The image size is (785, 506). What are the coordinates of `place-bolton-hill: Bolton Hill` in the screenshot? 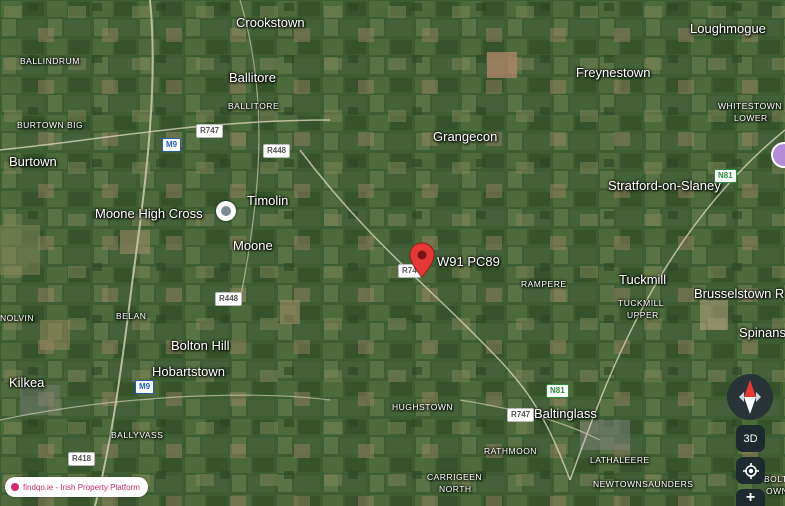 It's located at (200, 345).